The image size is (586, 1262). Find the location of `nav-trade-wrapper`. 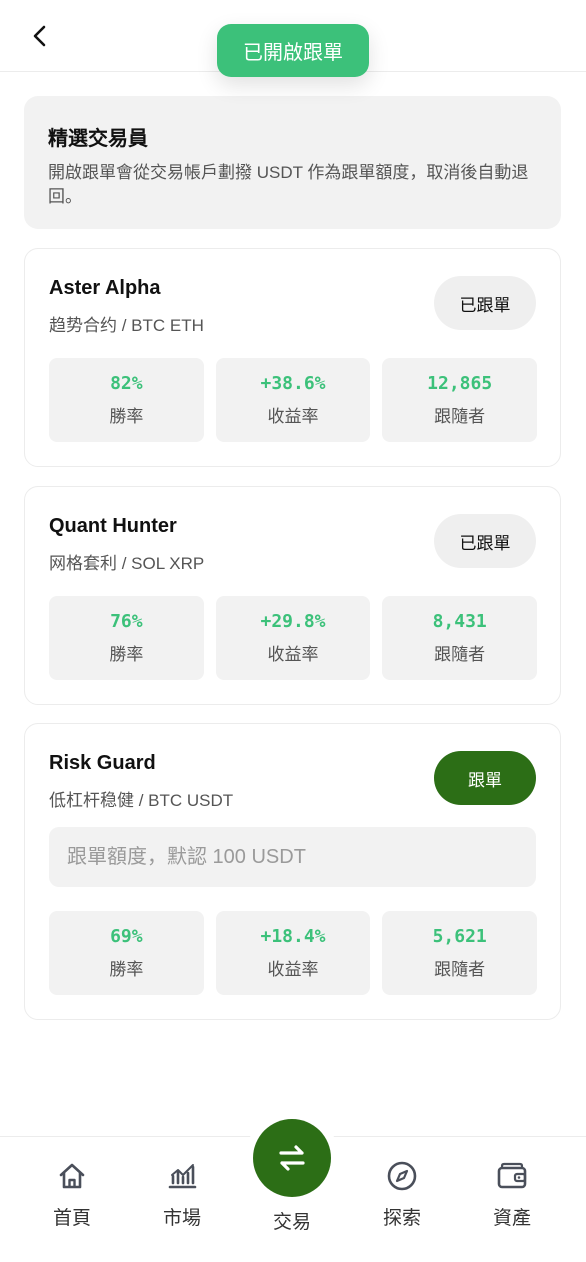

nav-trade-wrapper is located at coordinates (292, 1158).